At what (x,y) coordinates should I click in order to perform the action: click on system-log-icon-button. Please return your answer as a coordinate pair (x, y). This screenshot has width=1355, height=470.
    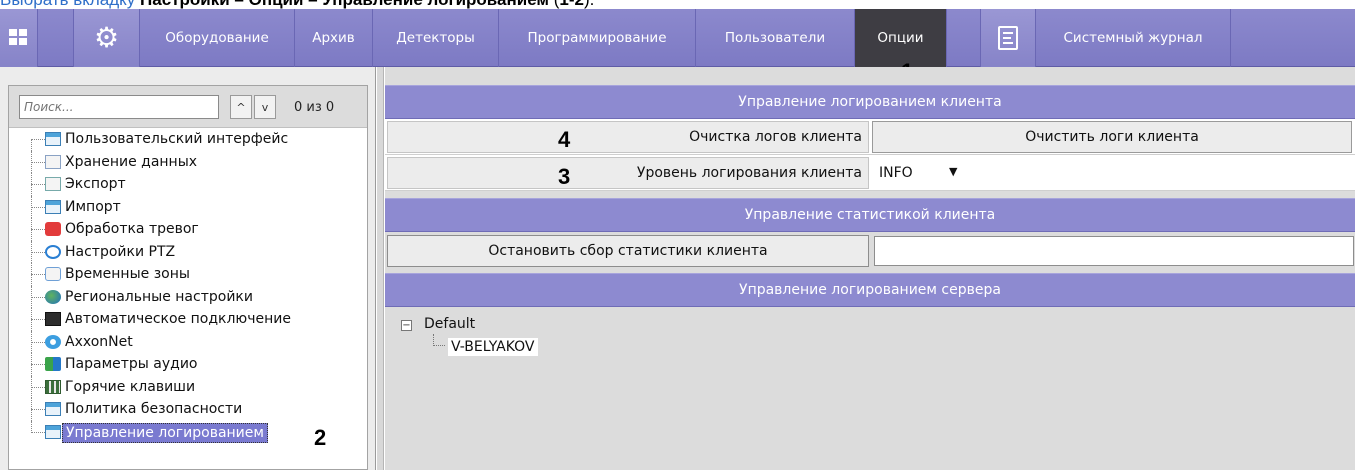
    Looking at the image, I should click on (1008, 38).